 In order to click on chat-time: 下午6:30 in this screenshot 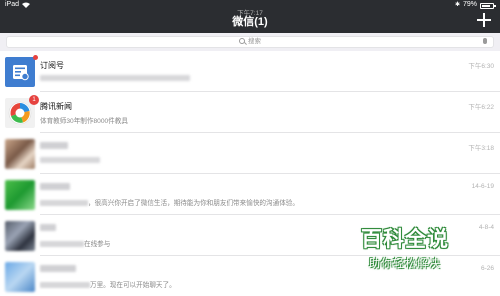, I will do `click(481, 66)`.